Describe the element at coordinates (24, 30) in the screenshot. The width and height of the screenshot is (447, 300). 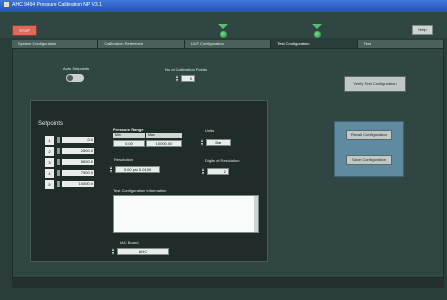
I see `stop-button: STOP` at that location.